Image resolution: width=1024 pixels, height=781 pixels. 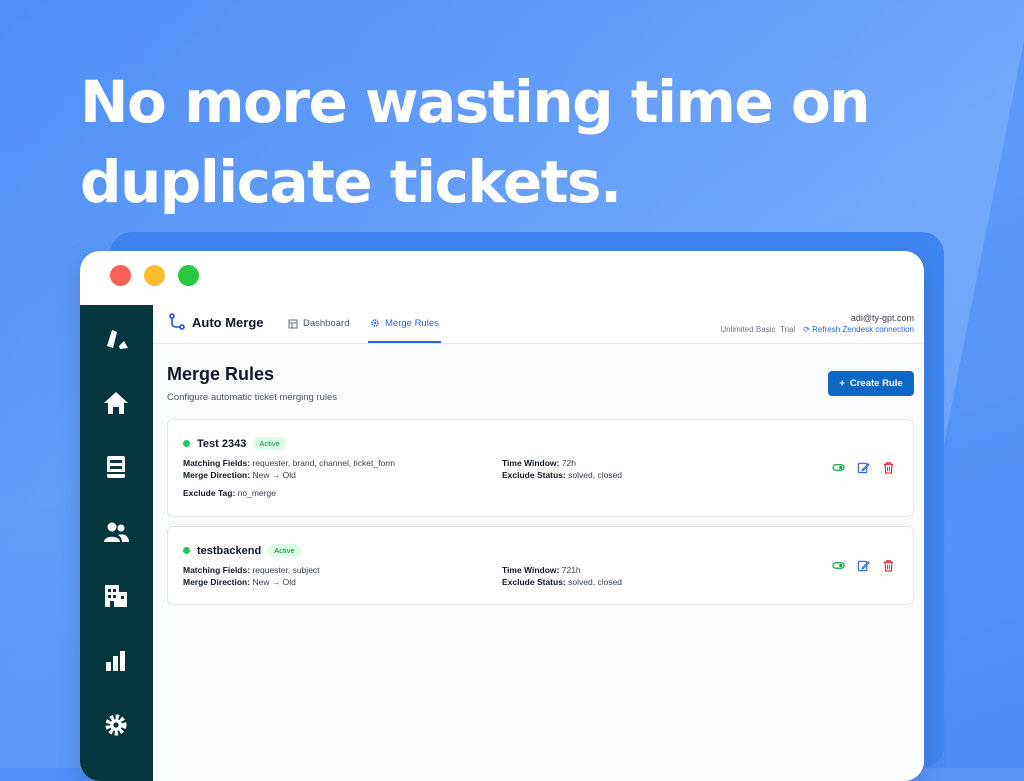 What do you see at coordinates (116, 532) in the screenshot?
I see `users-icon` at bounding box center [116, 532].